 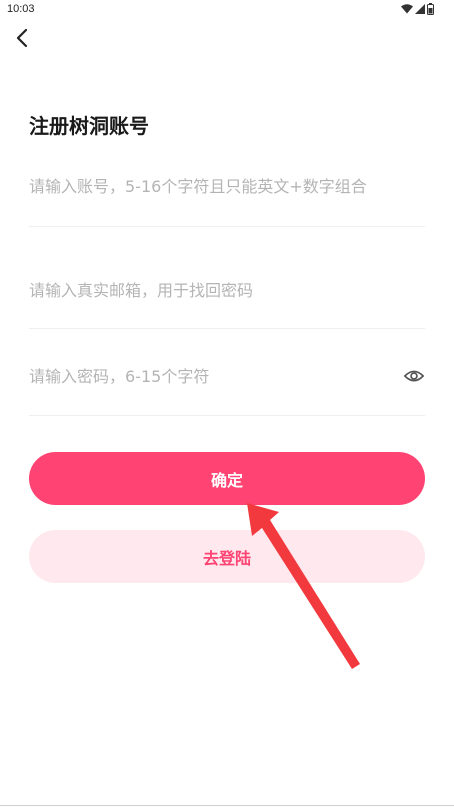 I want to click on account-field, so click(x=227, y=199).